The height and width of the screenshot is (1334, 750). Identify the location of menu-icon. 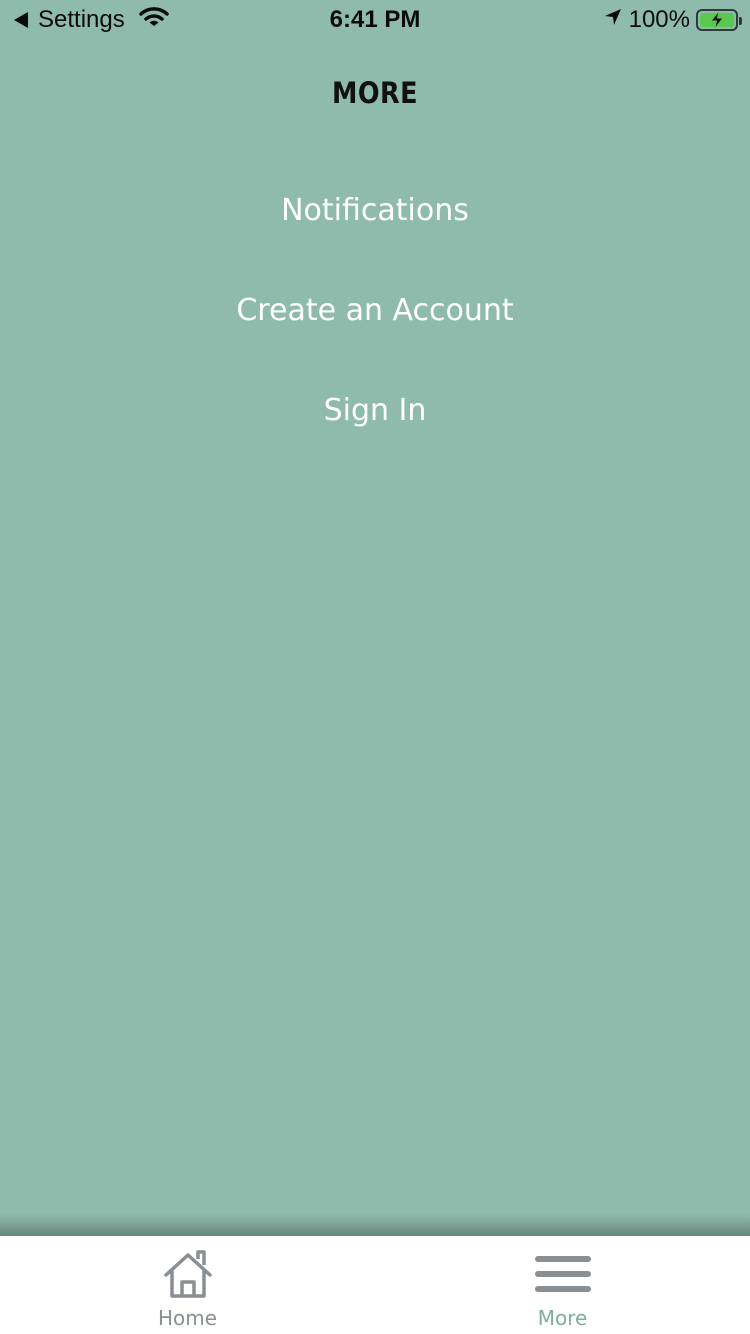
(562, 1274).